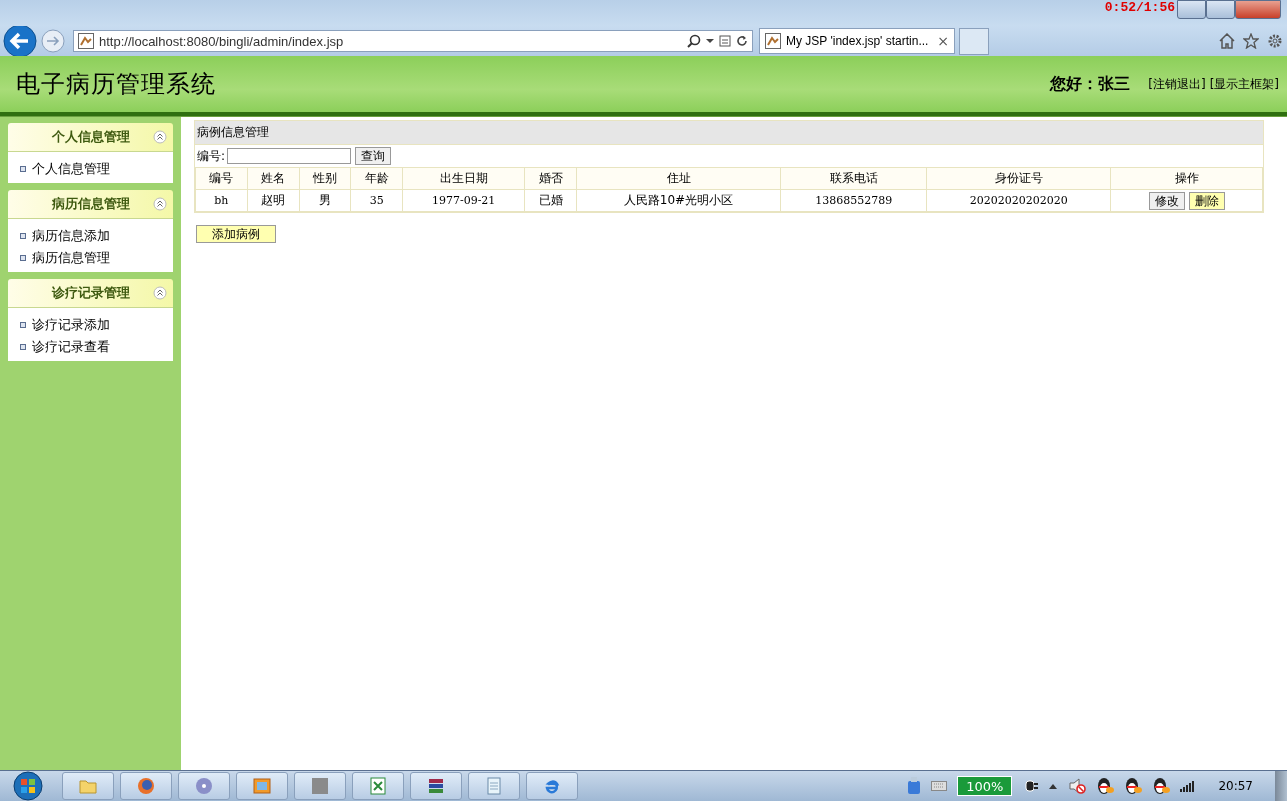 This screenshot has width=1287, height=801. I want to click on sidebar-link: 诊疗记录查看, so click(96, 347).